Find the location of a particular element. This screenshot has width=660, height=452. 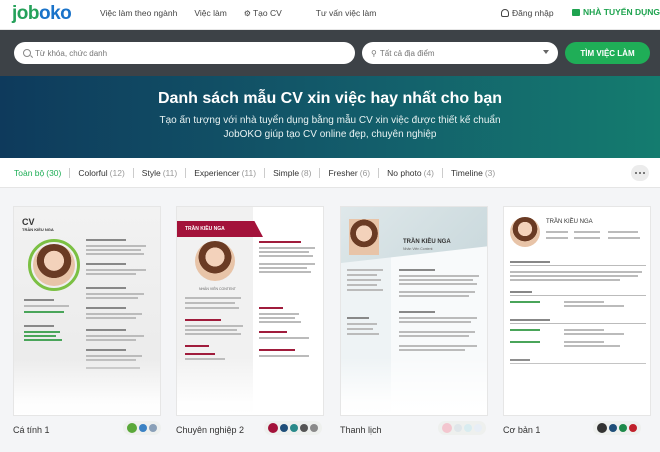

filter-colorful: Colorful (12) is located at coordinates (101, 173).